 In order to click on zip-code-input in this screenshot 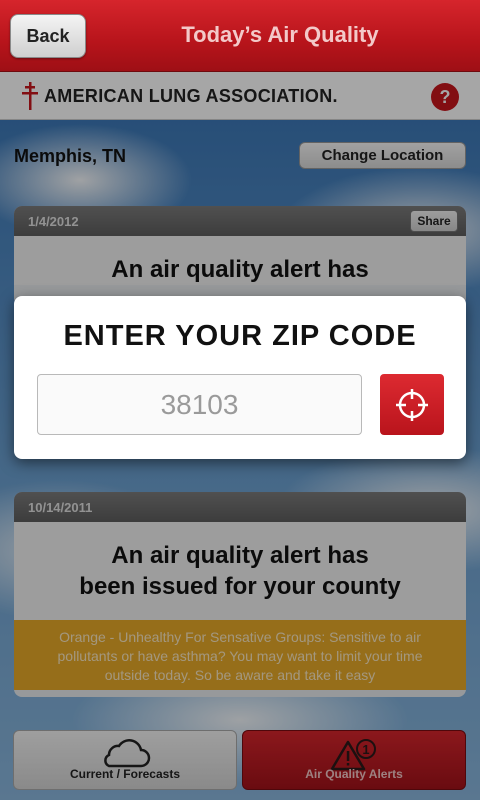, I will do `click(199, 404)`.